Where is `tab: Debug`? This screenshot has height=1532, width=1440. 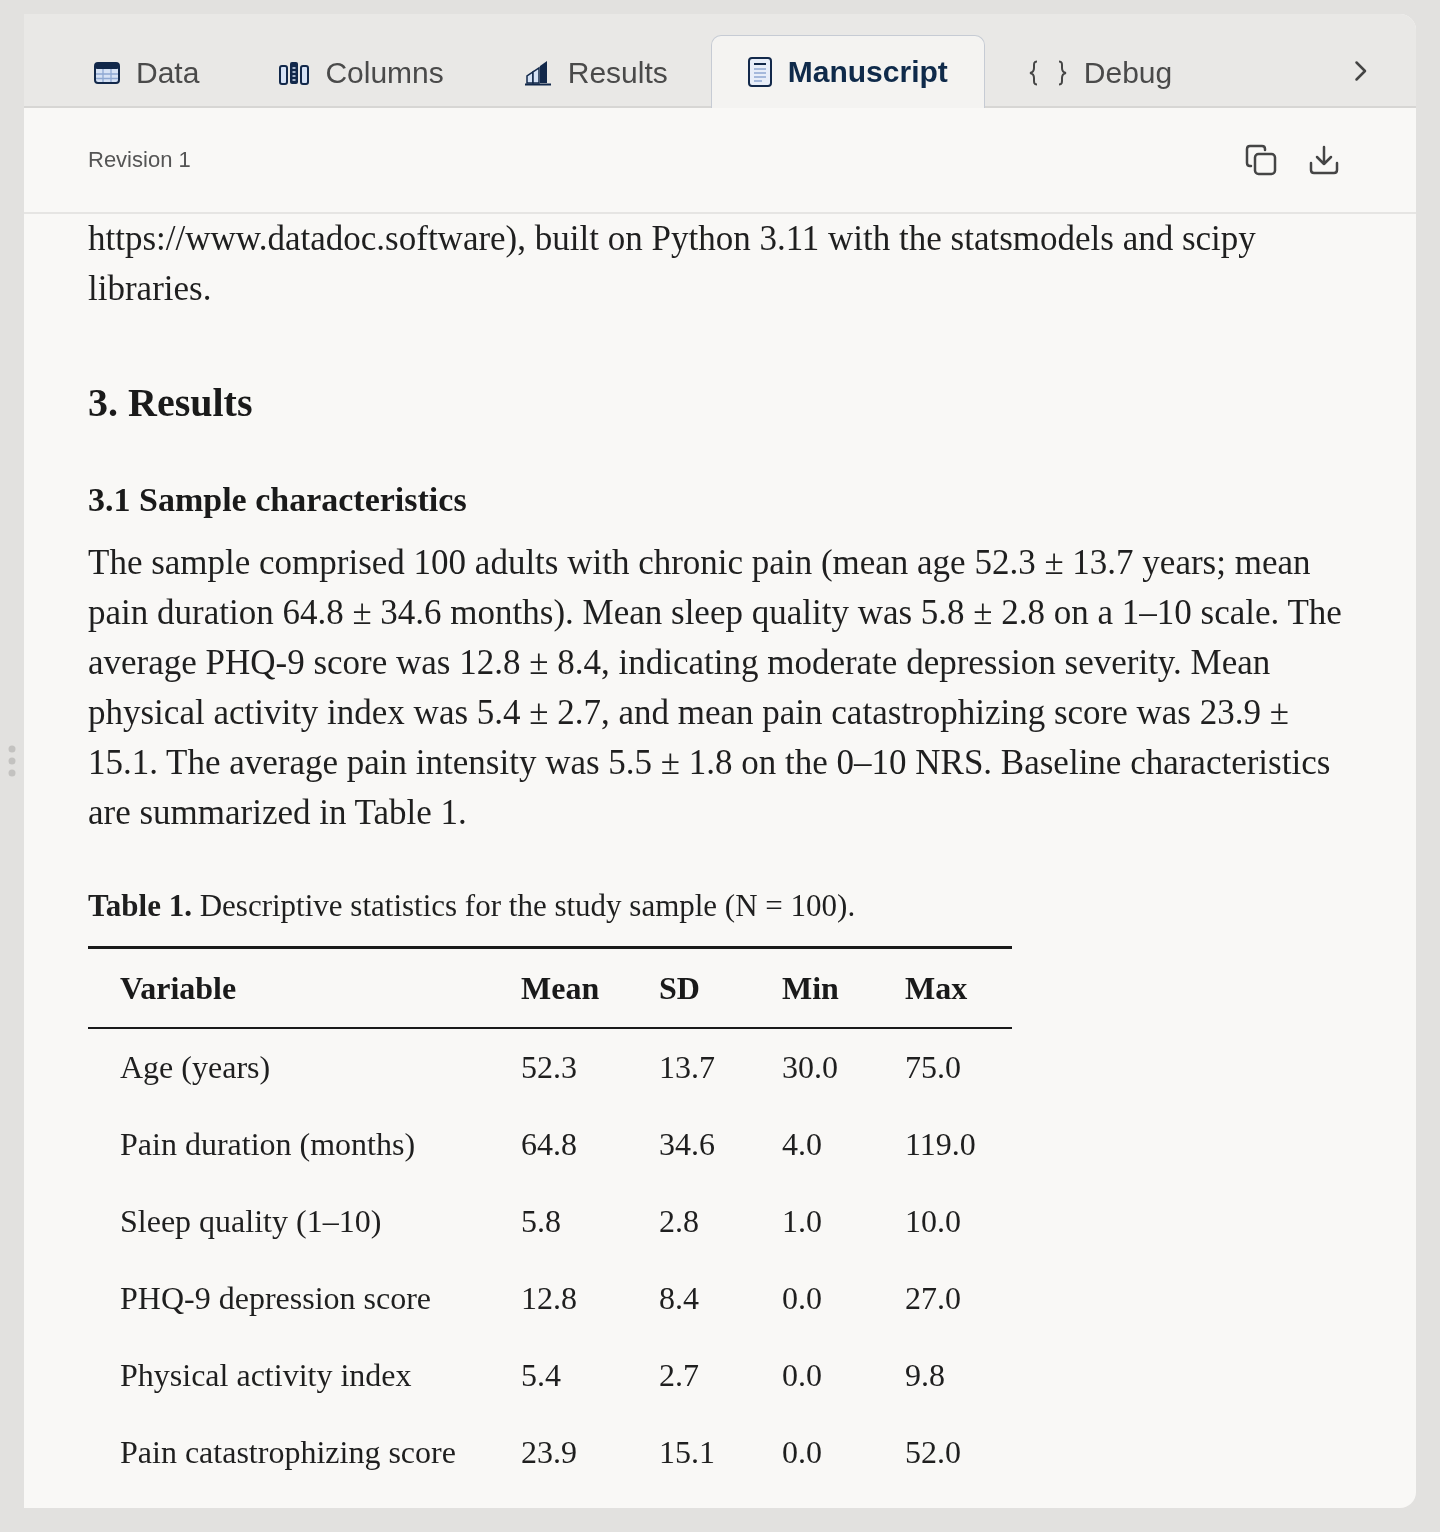 tab: Debug is located at coordinates (1100, 72).